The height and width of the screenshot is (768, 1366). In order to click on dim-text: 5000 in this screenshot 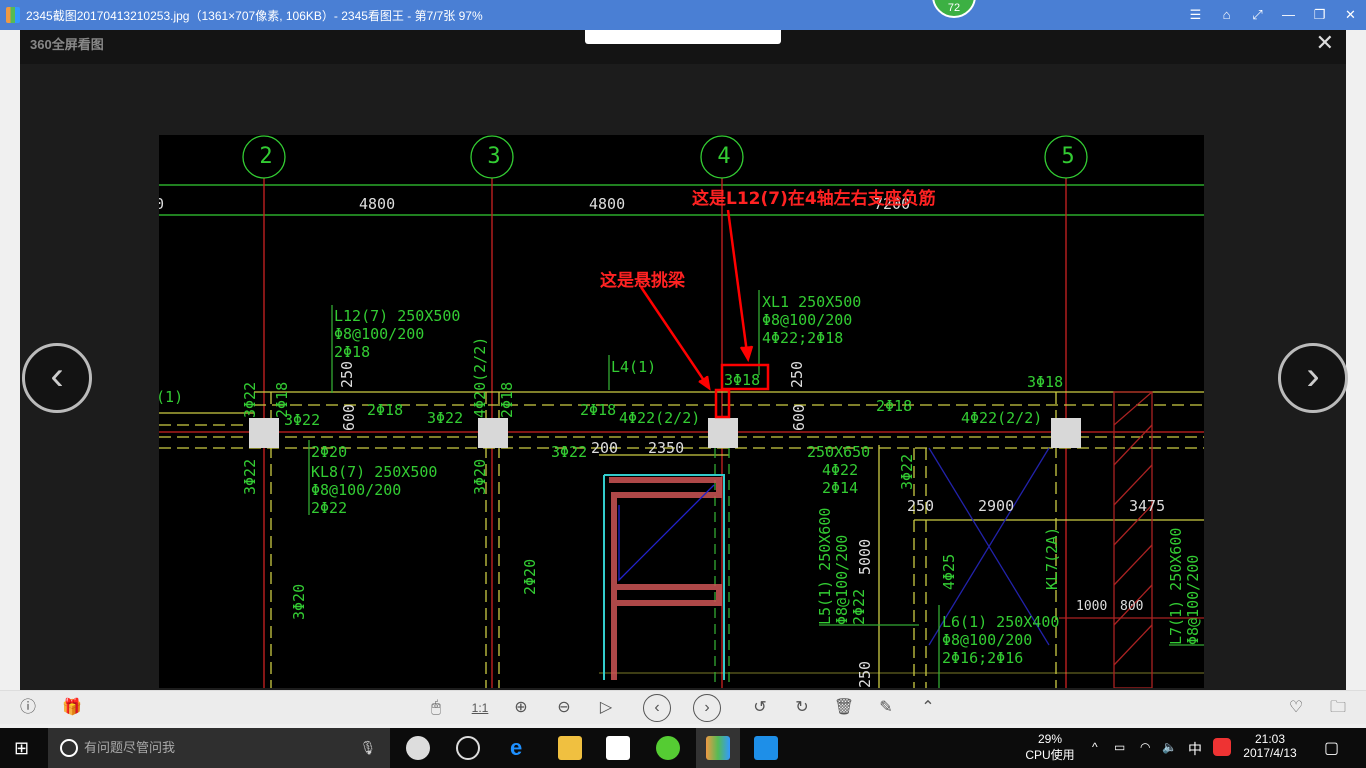, I will do `click(865, 557)`.